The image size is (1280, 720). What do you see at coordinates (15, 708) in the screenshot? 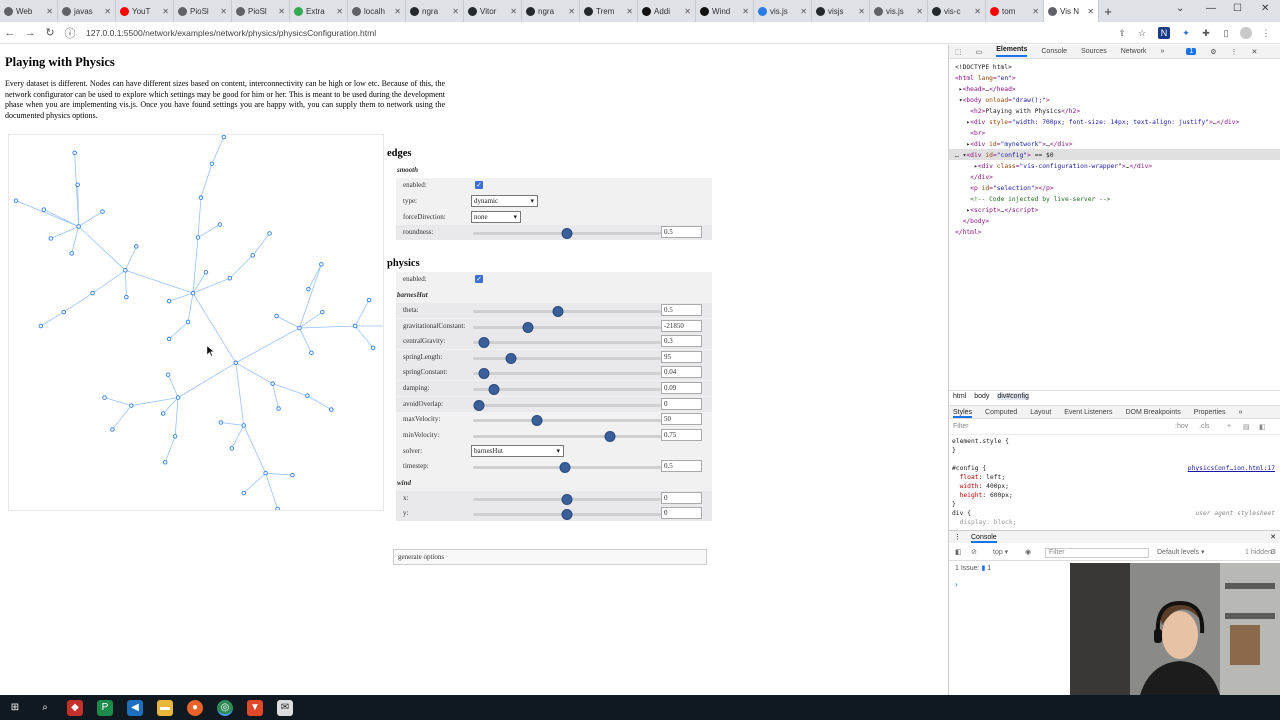
I see `windows-start-icon: ⊞` at bounding box center [15, 708].